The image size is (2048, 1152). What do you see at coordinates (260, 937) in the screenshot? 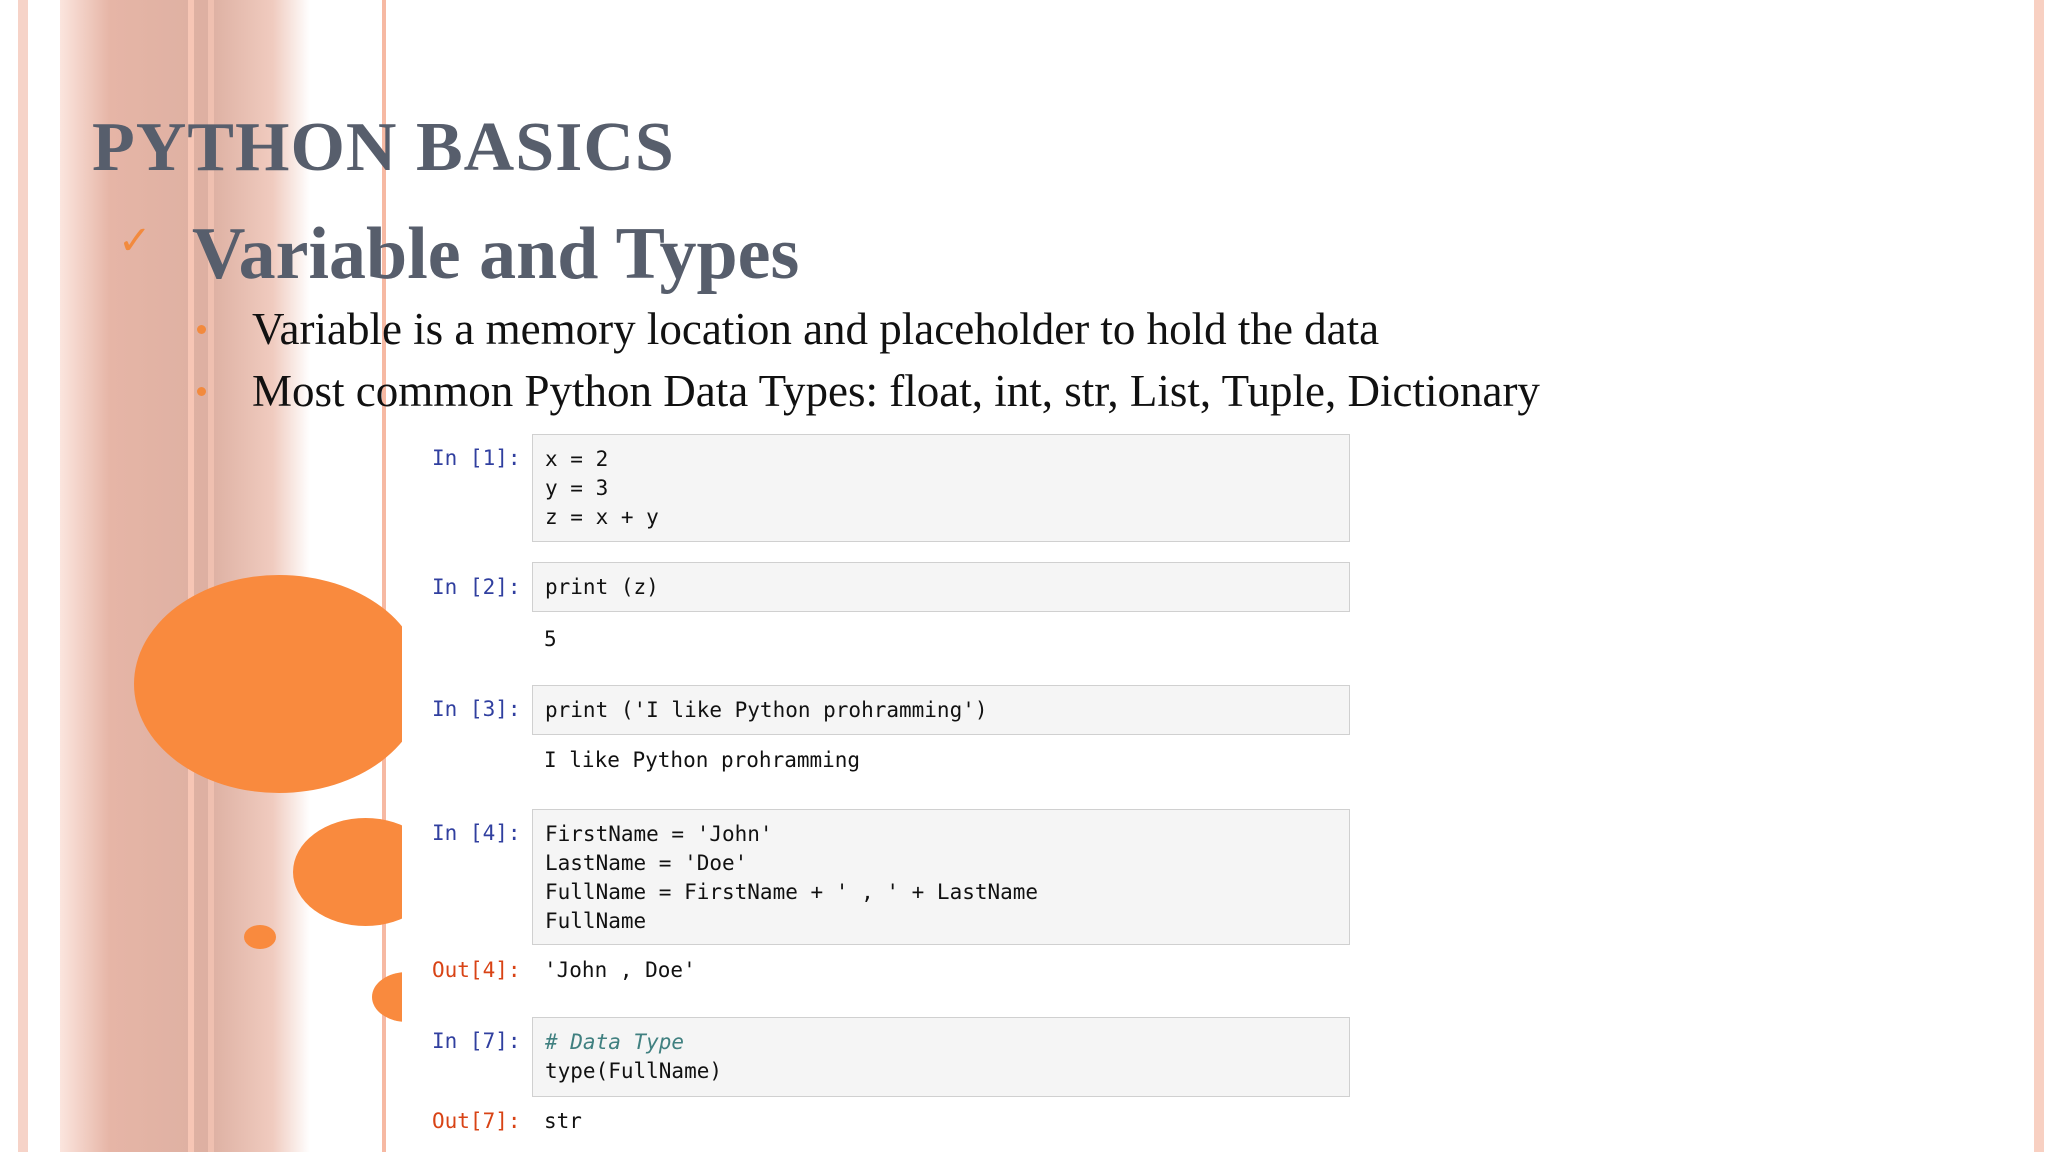
I see `decor-circle-small` at bounding box center [260, 937].